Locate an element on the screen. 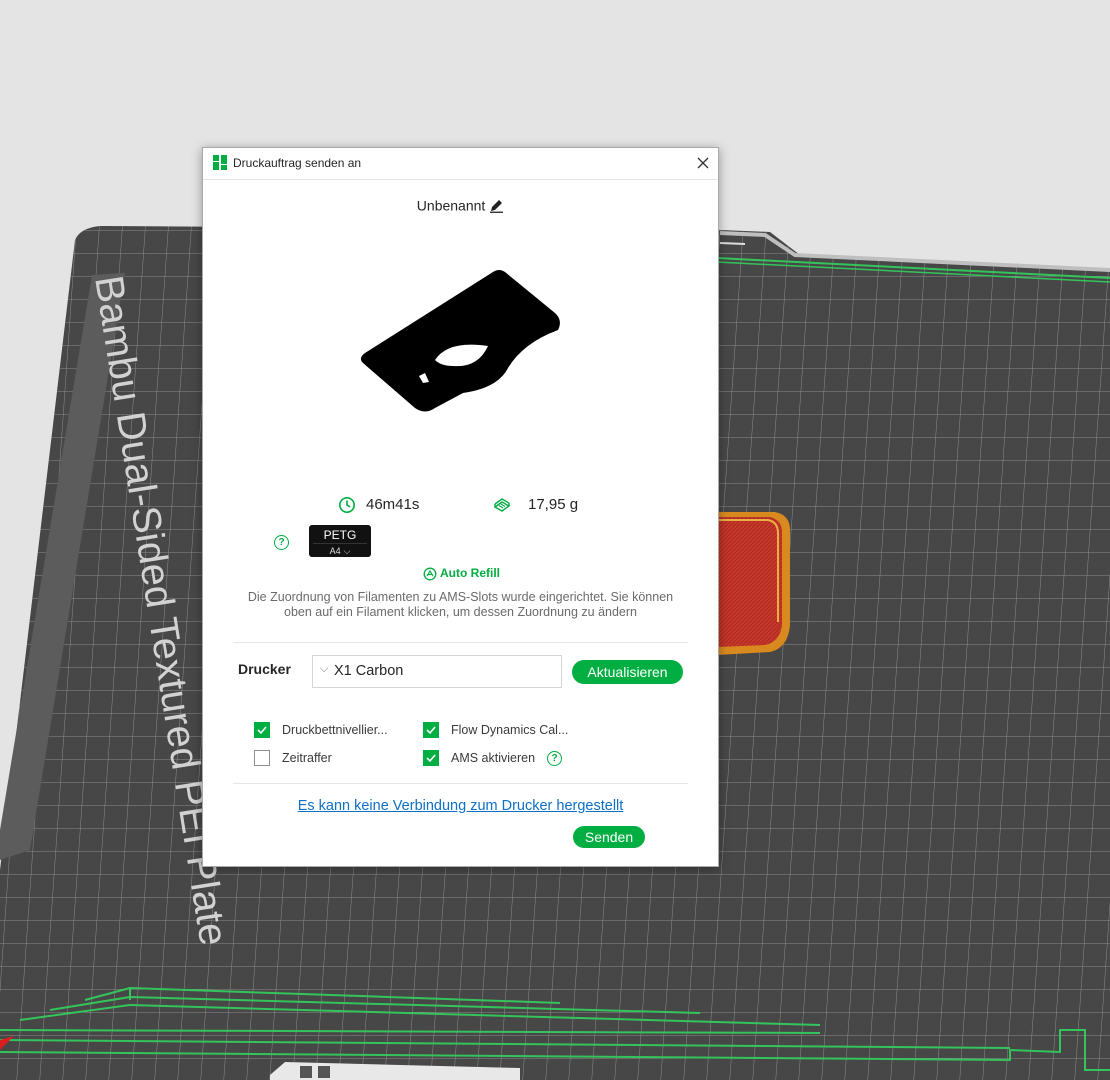 This screenshot has width=1110, height=1080. model-thumbnail is located at coordinates (460, 341).